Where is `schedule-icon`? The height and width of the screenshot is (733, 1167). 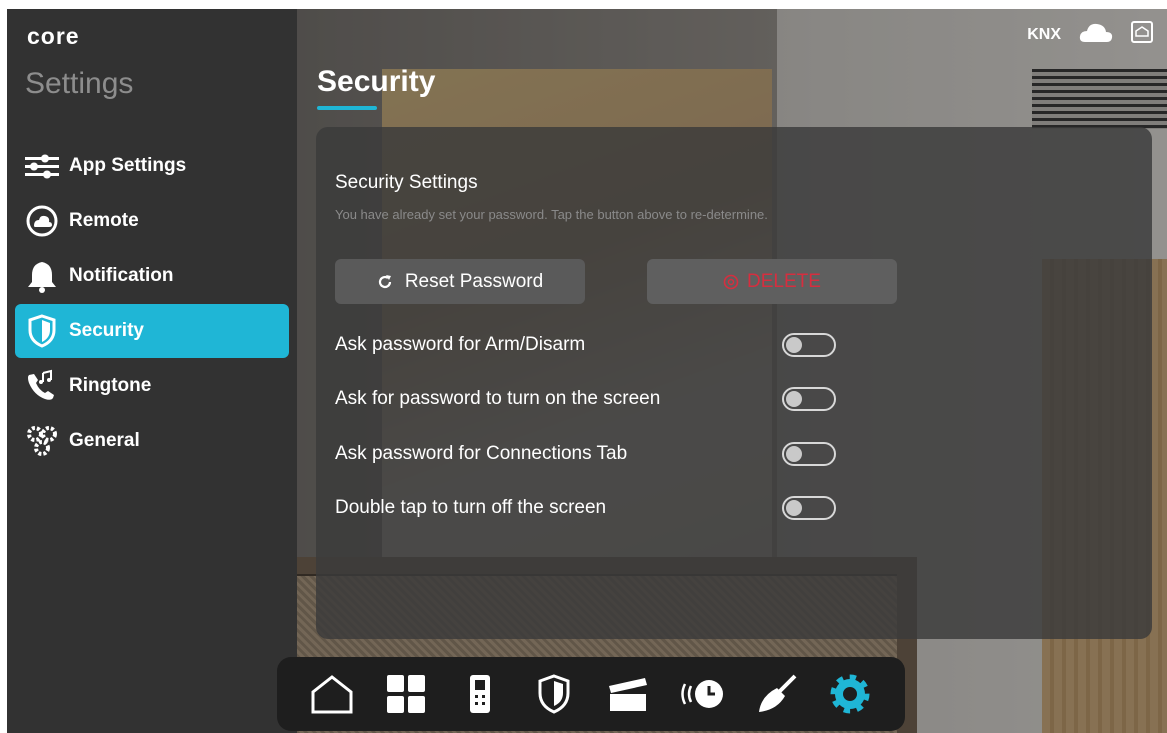
schedule-icon is located at coordinates (702, 694).